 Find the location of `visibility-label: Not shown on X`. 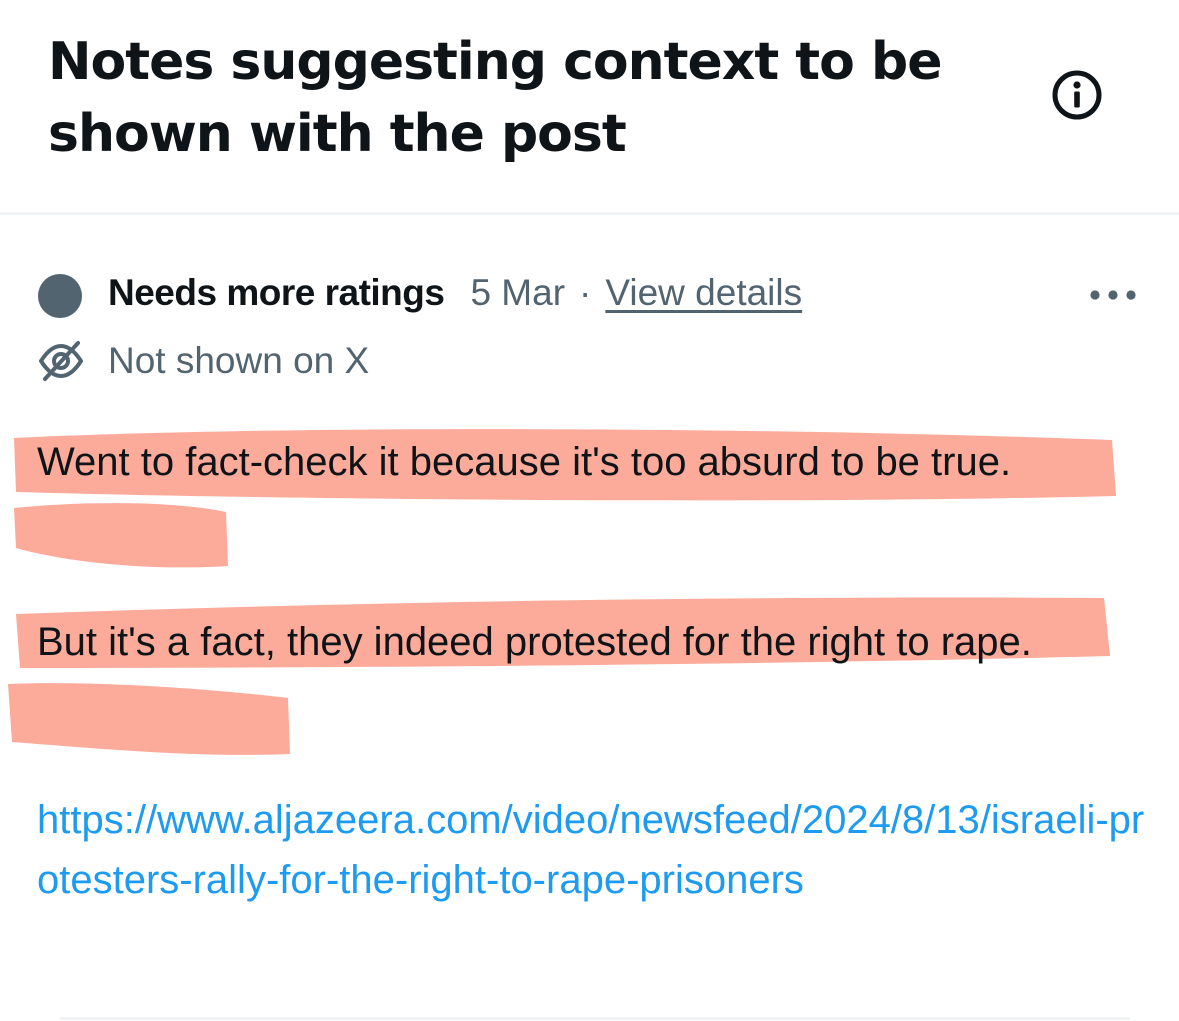

visibility-label: Not shown on X is located at coordinates (239, 360).